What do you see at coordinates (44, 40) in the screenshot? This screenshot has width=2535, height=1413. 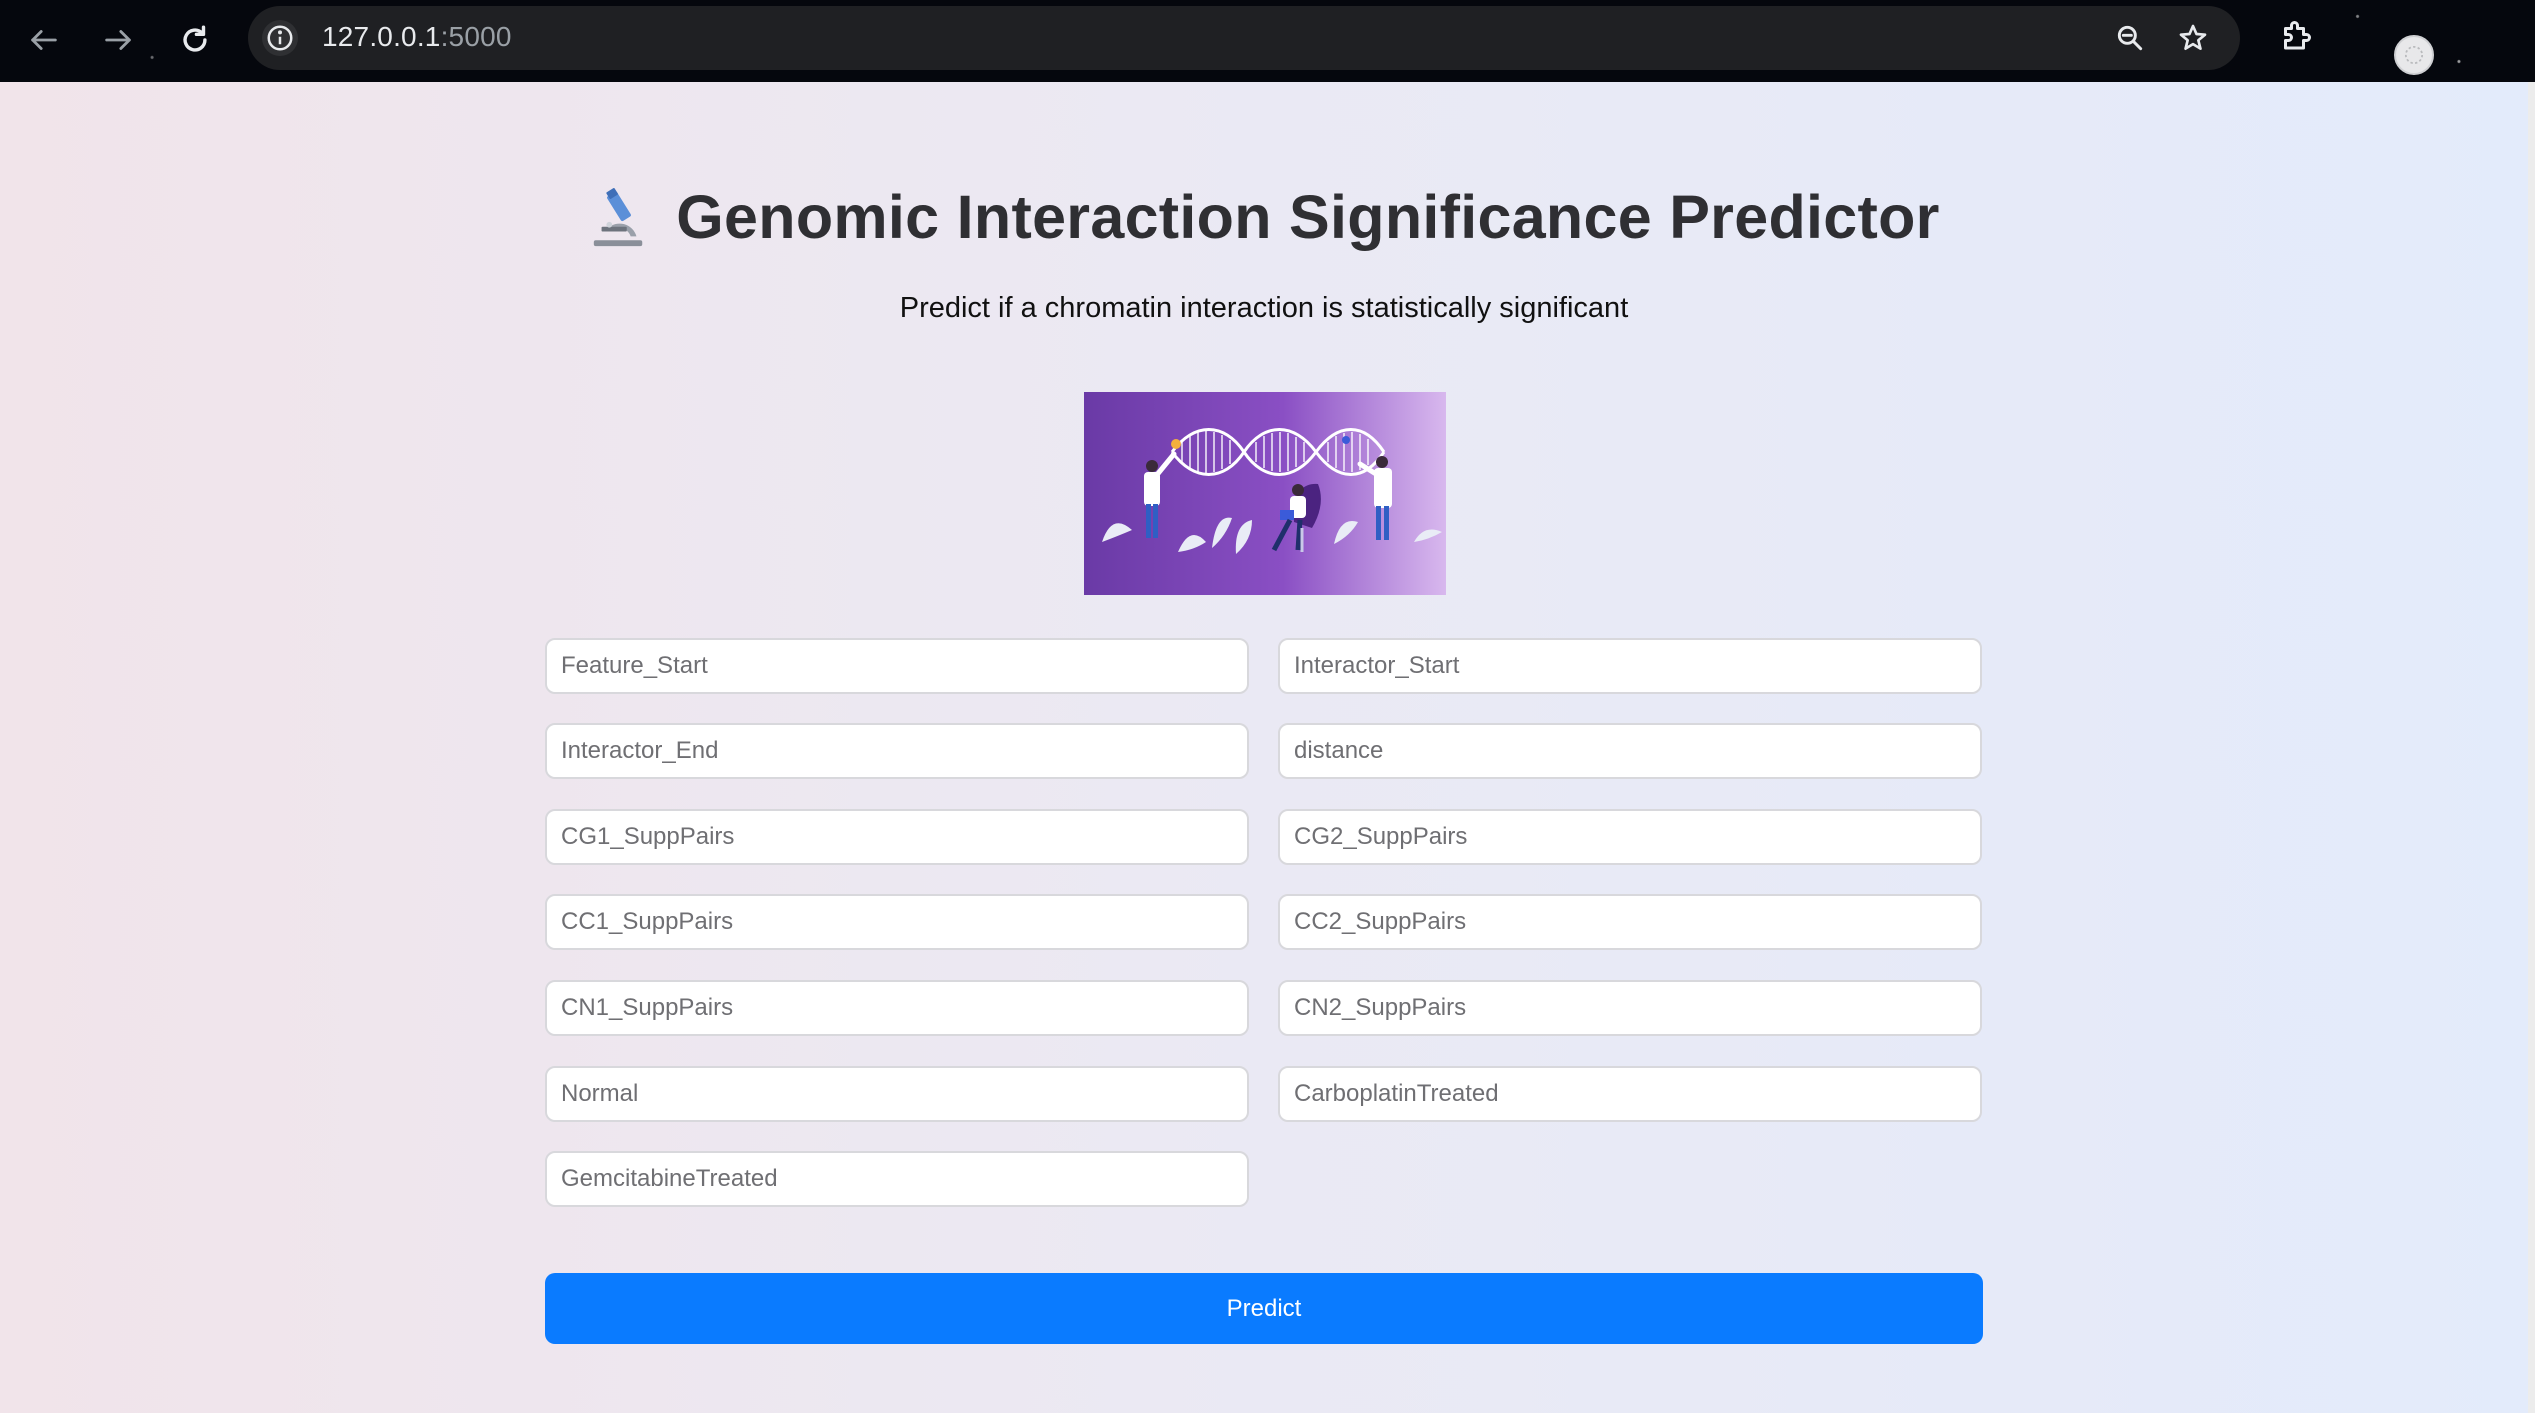 I see `back-arrow-icon` at bounding box center [44, 40].